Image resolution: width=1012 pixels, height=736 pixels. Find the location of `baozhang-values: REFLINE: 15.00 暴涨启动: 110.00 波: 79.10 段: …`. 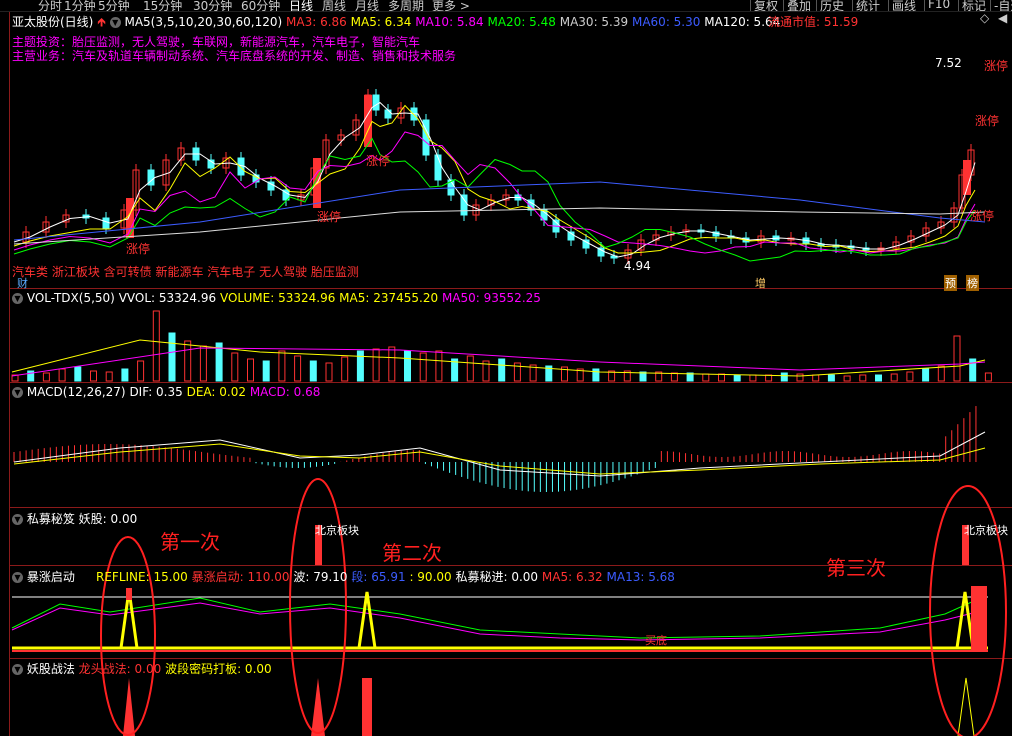

baozhang-values: REFLINE: 15.00 暴涨启动: 110.00 波: 79.10 段: … is located at coordinates (385, 576).